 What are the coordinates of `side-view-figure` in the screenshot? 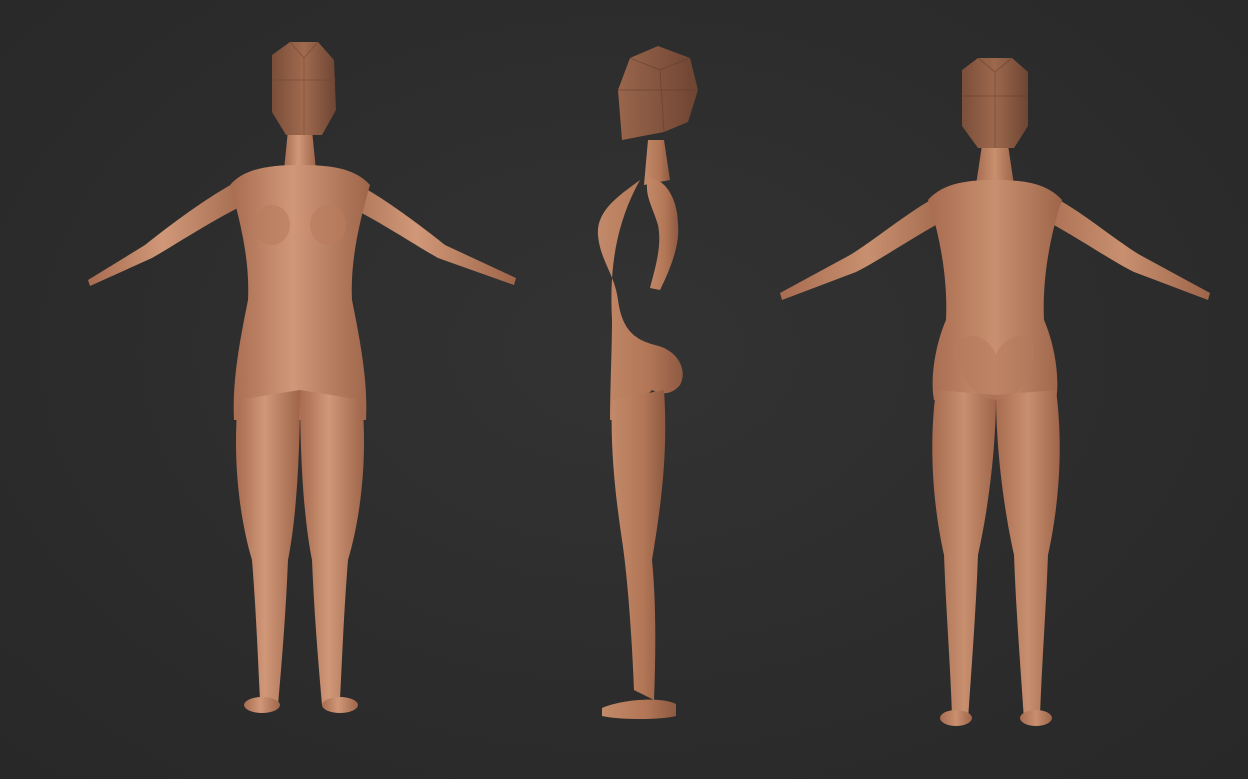 It's located at (640, 389).